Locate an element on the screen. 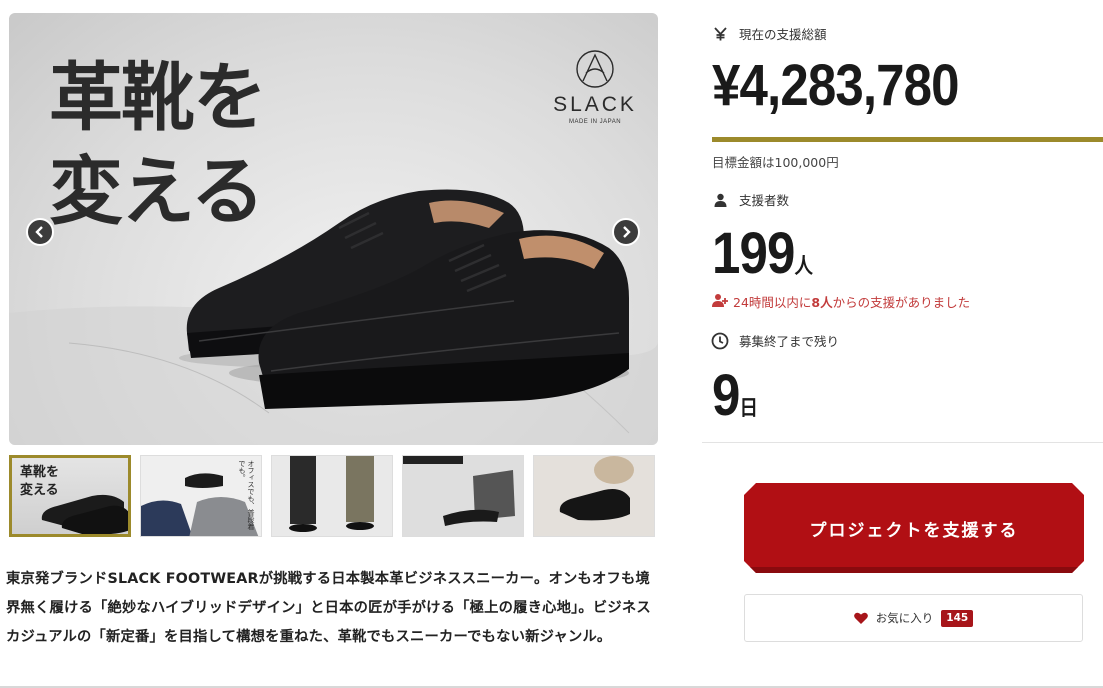 The height and width of the screenshot is (688, 1103). person-plus-icon is located at coordinates (720, 301).